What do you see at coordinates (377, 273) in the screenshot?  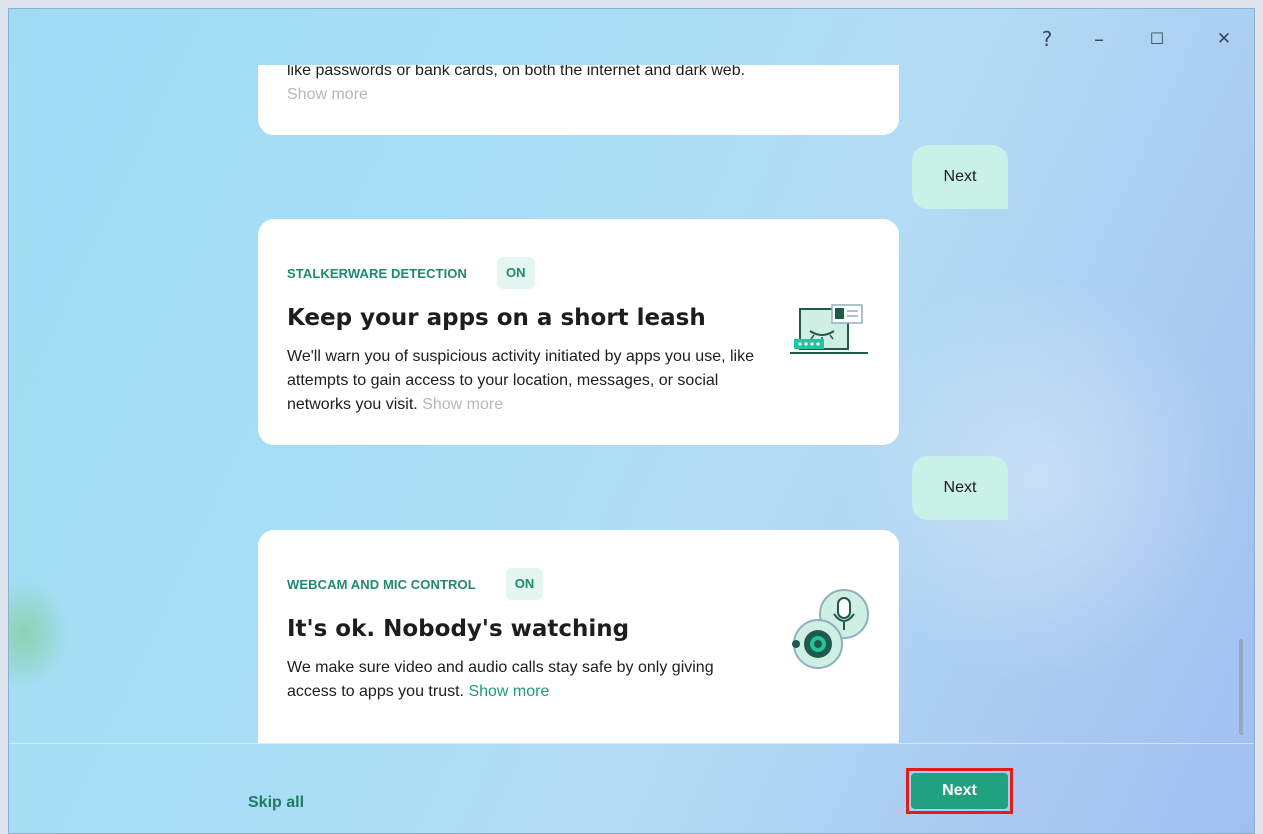 I see `feature-tag: STALKERWARE DETECTION` at bounding box center [377, 273].